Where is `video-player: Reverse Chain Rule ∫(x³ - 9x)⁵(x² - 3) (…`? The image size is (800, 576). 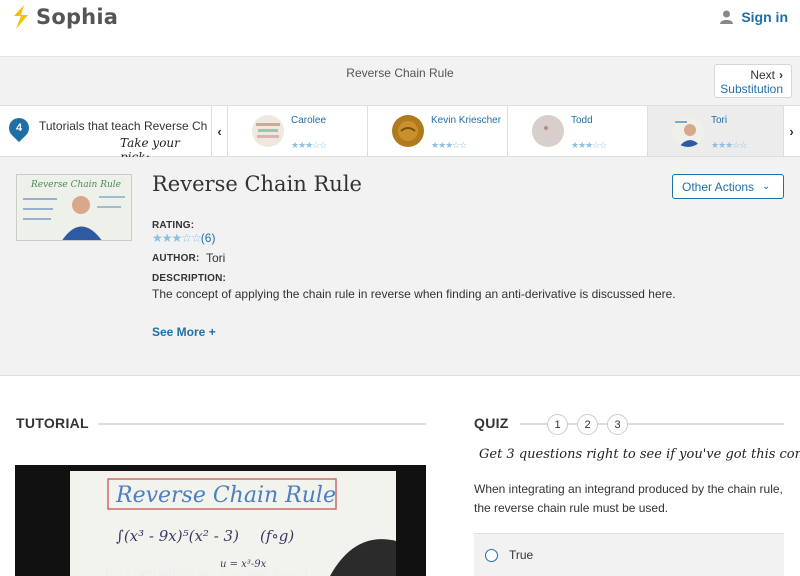
video-player: Reverse Chain Rule ∫(x³ - 9x)⁵(x² - 3) (… is located at coordinates (220, 520).